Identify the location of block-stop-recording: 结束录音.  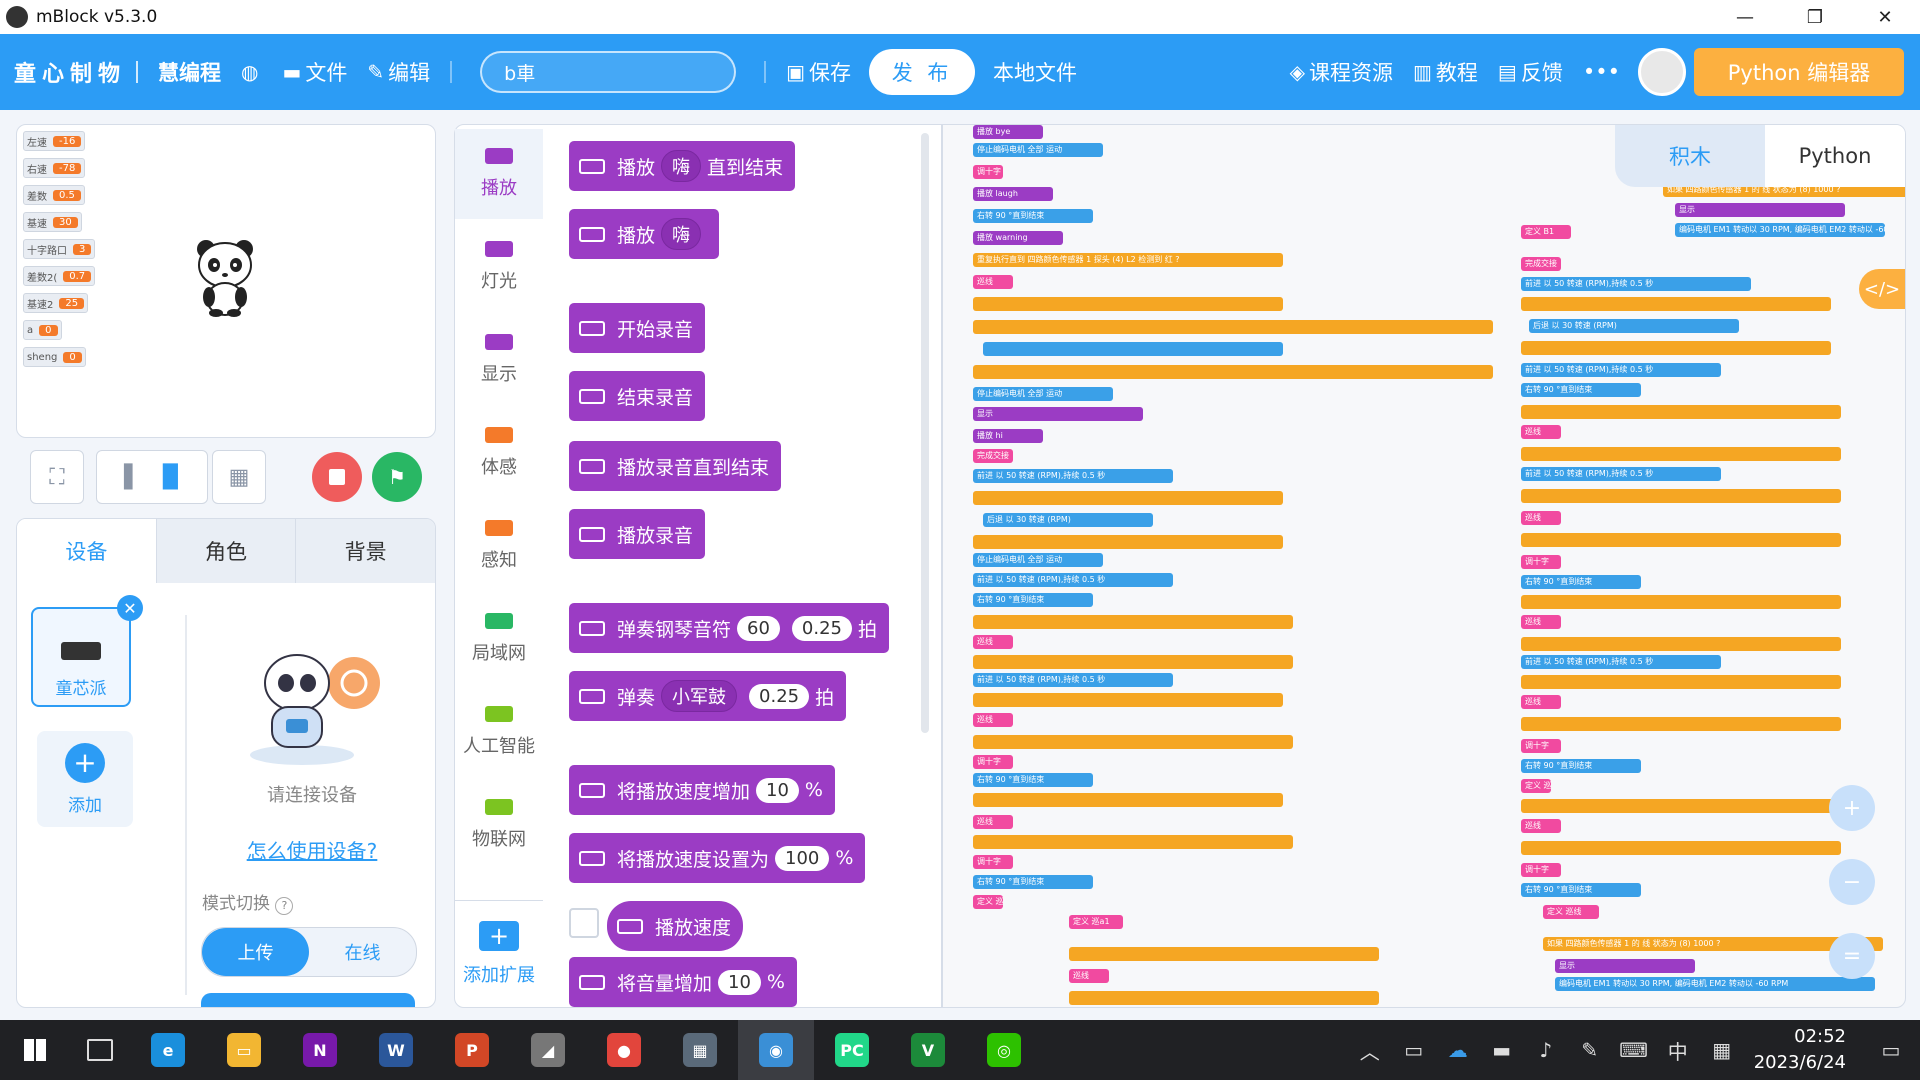
(637, 396).